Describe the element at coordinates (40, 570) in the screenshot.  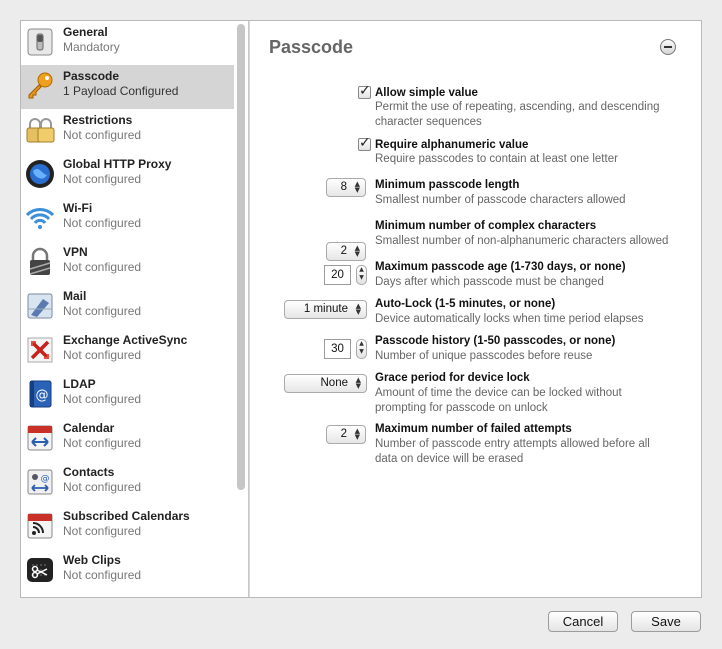
I see `web-clip-icon` at that location.